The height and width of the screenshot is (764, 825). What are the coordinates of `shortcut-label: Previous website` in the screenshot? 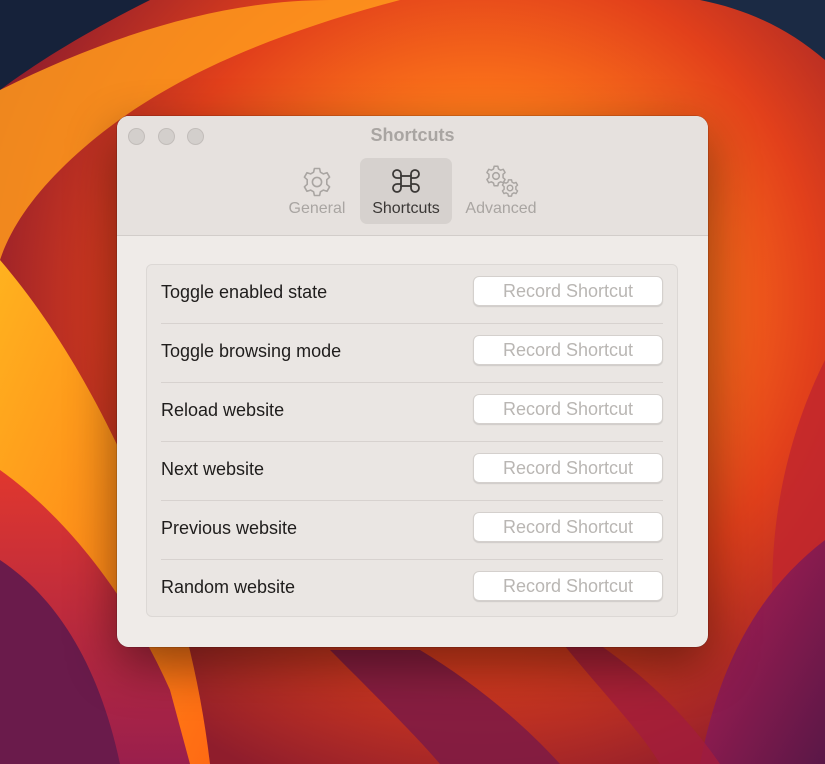 It's located at (229, 528).